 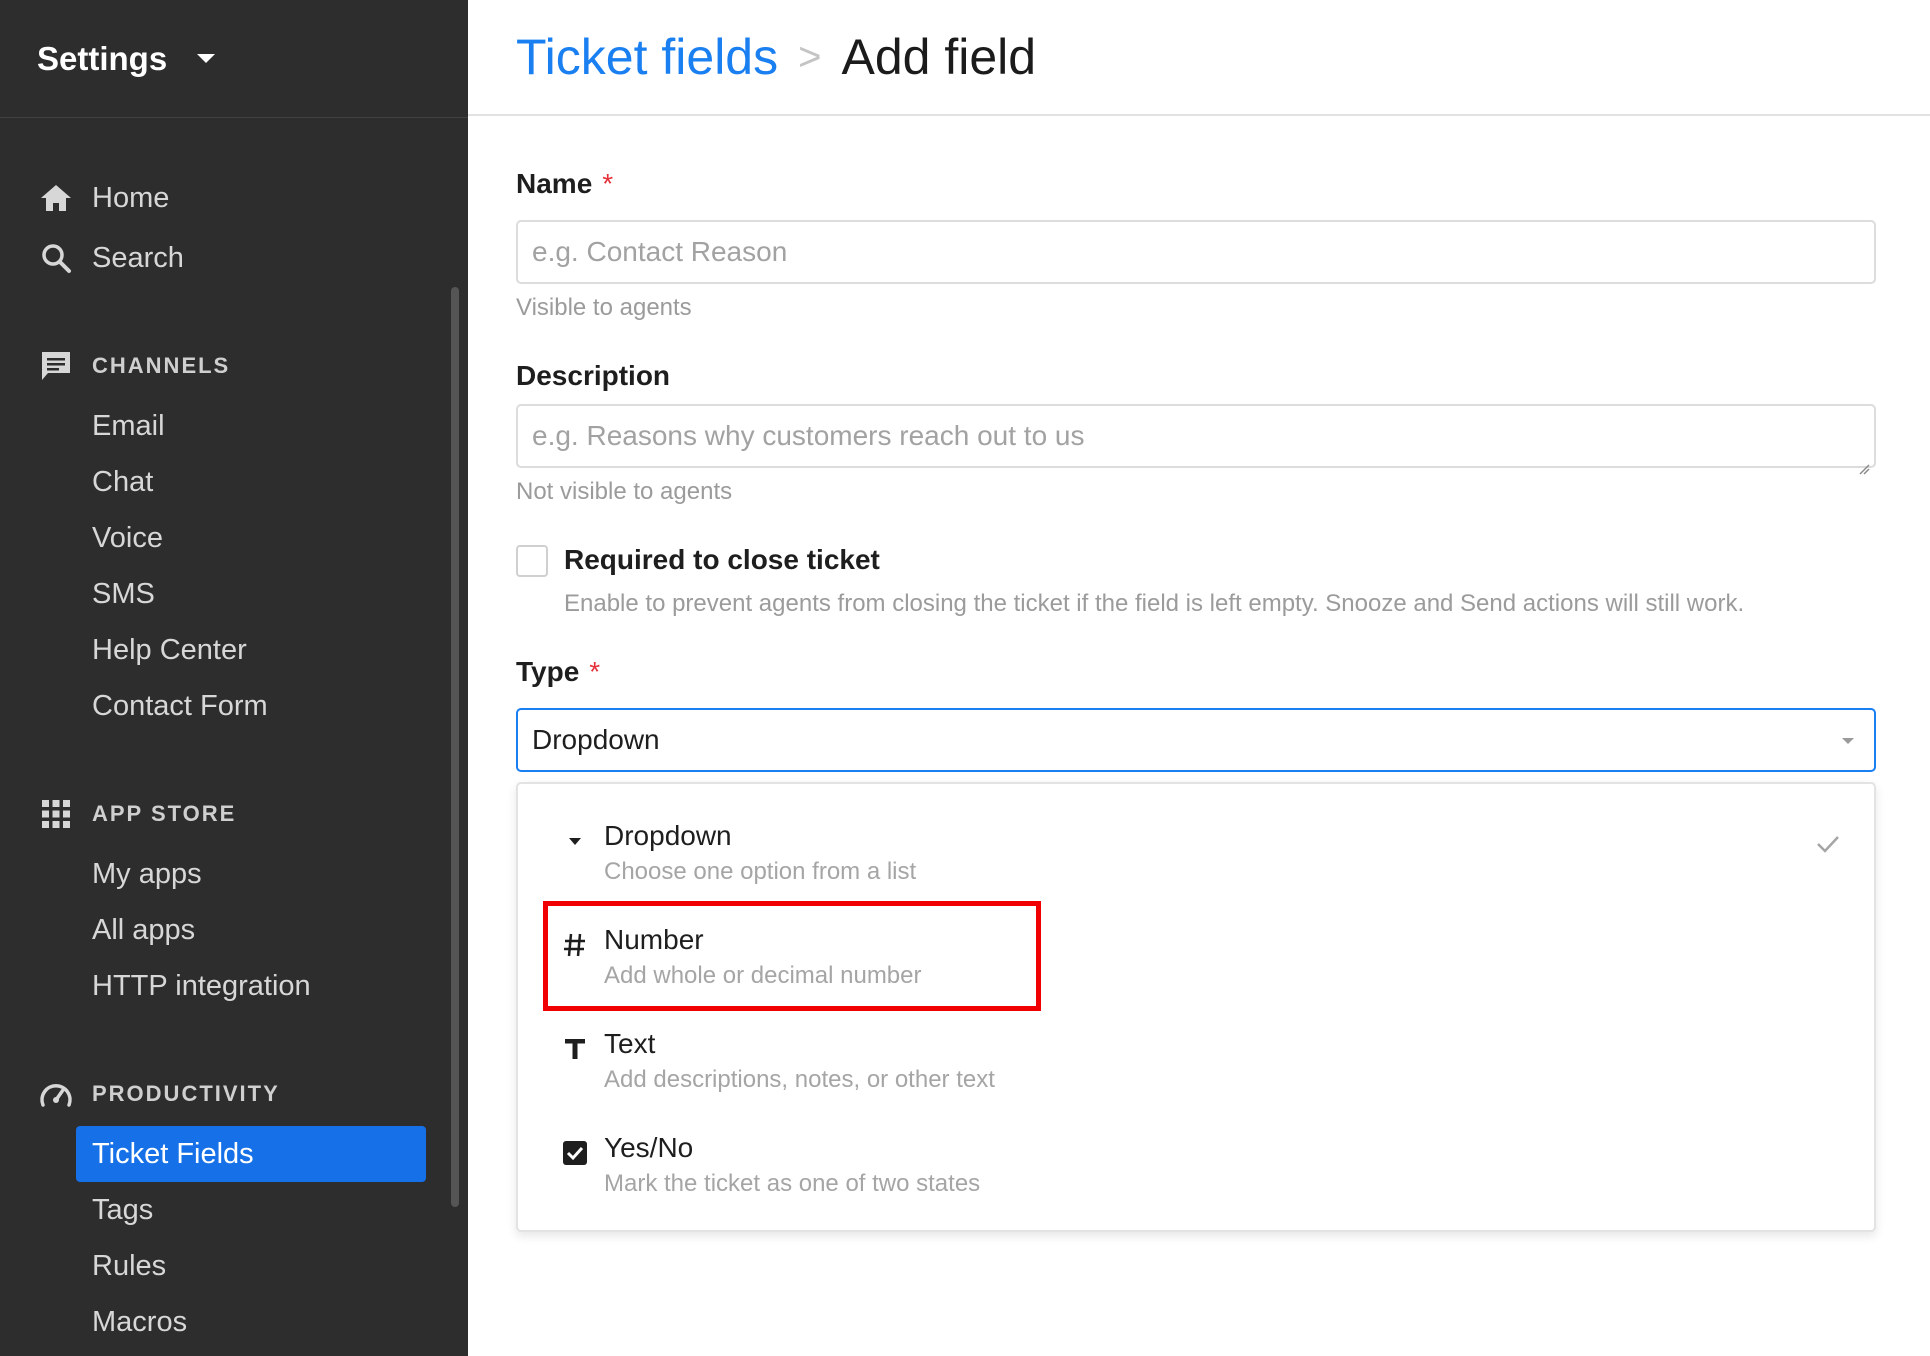 I want to click on sidebar-item-label: Search, so click(x=138, y=257).